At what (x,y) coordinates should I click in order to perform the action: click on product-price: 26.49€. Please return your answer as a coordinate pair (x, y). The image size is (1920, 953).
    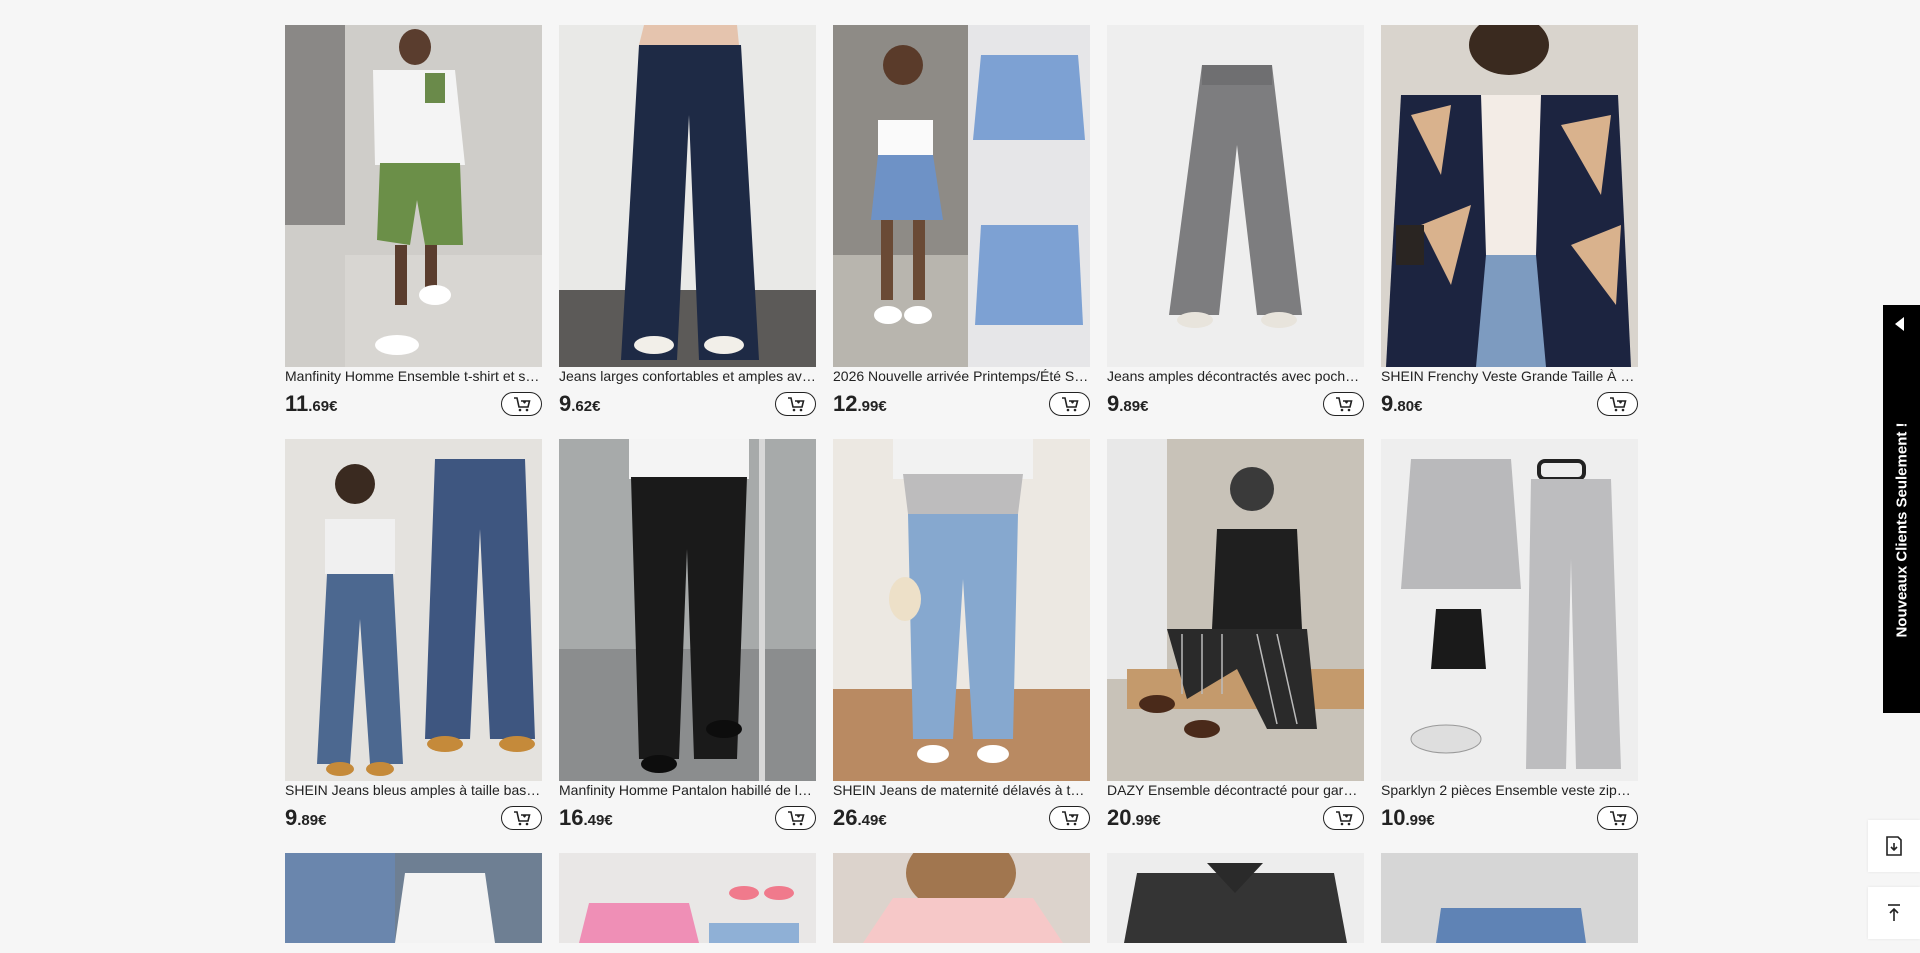
    Looking at the image, I should click on (860, 817).